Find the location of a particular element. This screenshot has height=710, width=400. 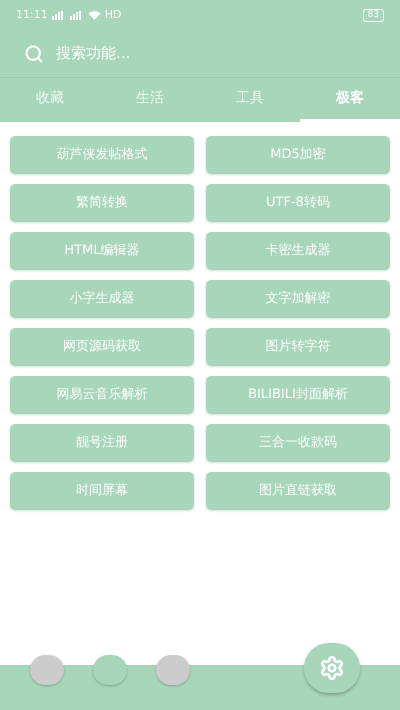

tool-button: 网易云音乐解析 is located at coordinates (102, 395).